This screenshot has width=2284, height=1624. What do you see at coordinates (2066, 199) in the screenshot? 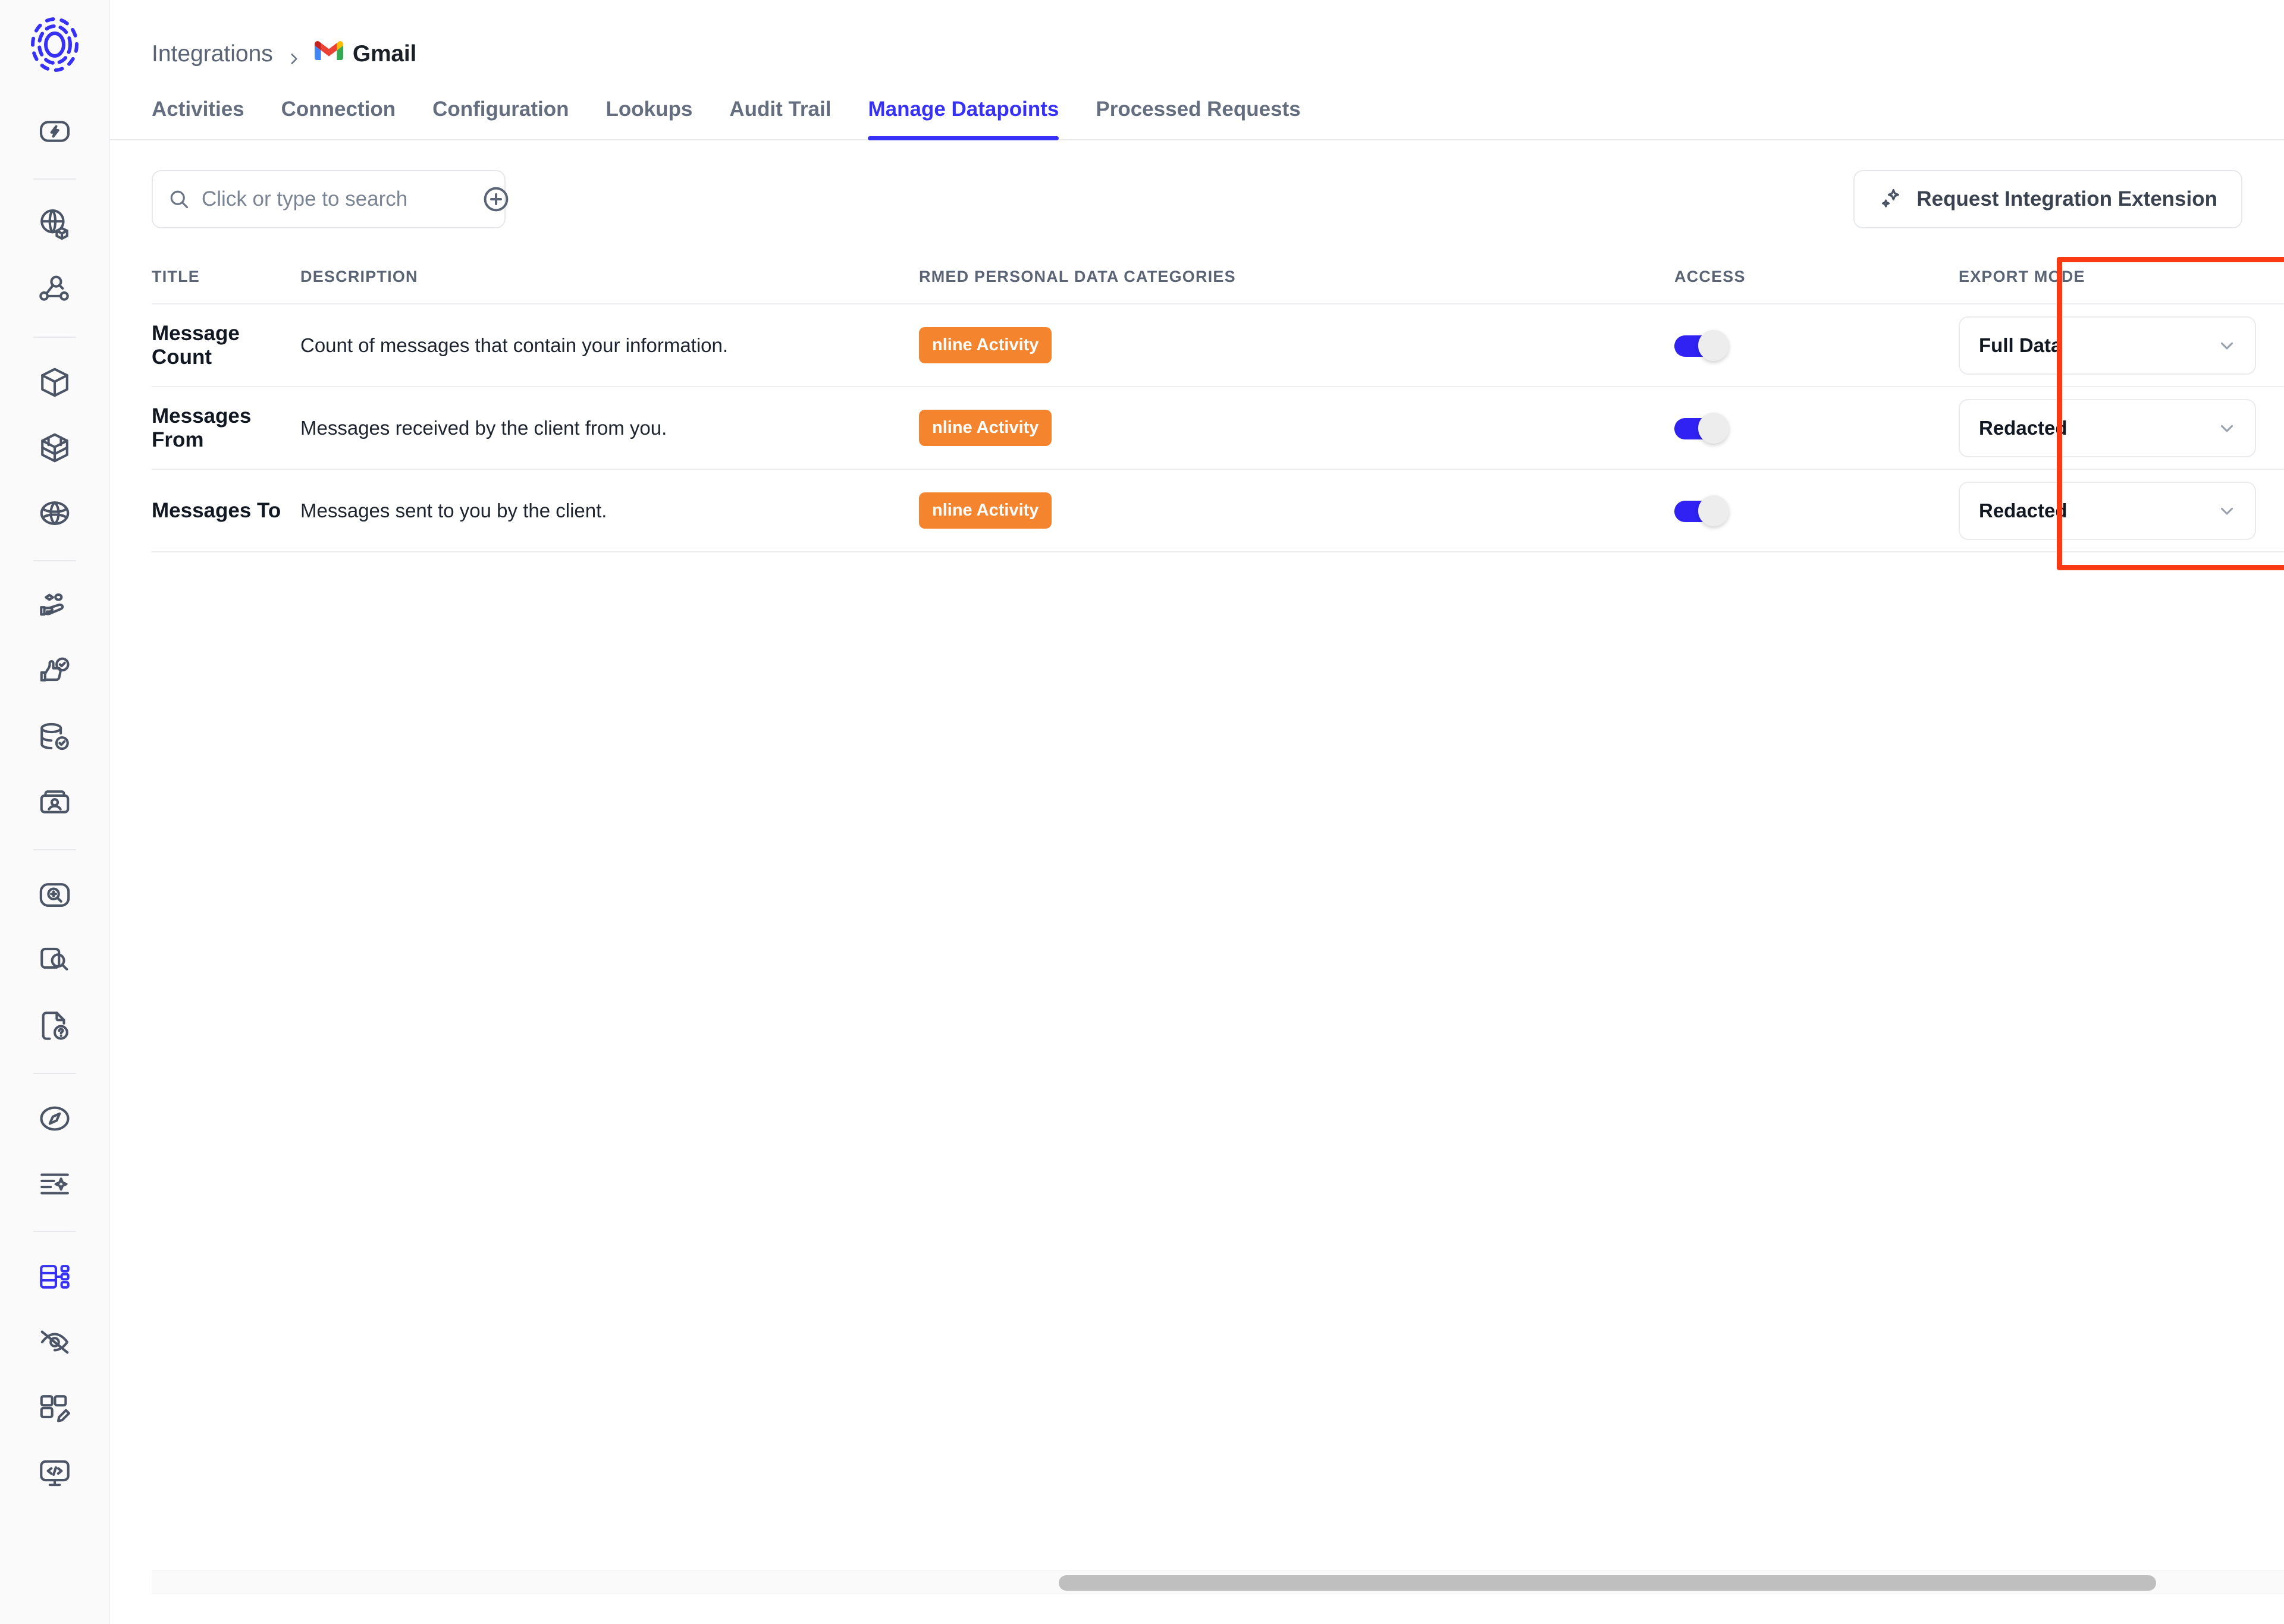
I see `request-button-label: Request Integration Extension` at bounding box center [2066, 199].